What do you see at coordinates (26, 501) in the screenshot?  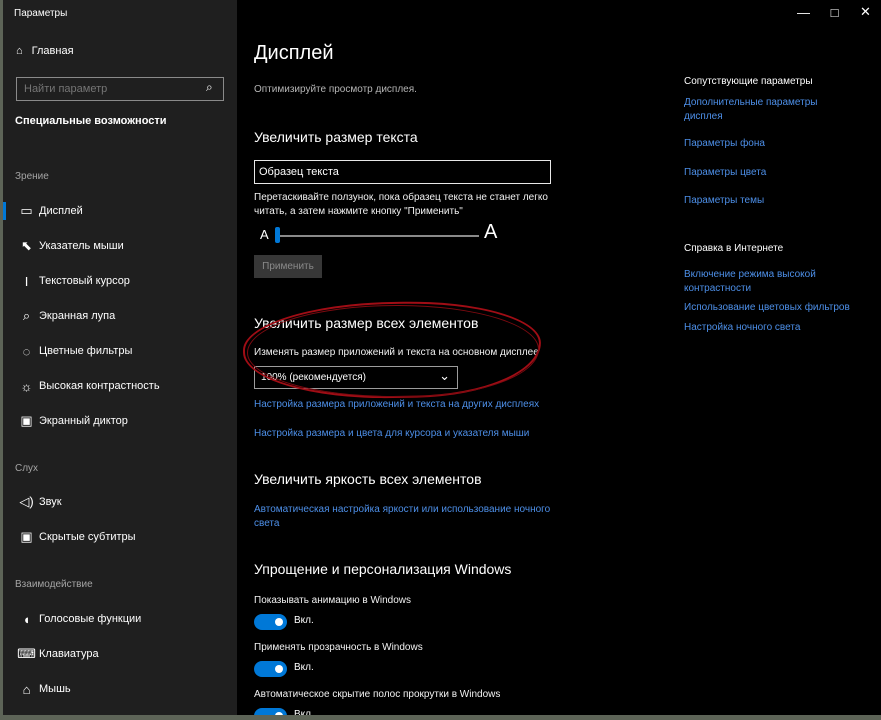 I see `sound-icon: ◁)` at bounding box center [26, 501].